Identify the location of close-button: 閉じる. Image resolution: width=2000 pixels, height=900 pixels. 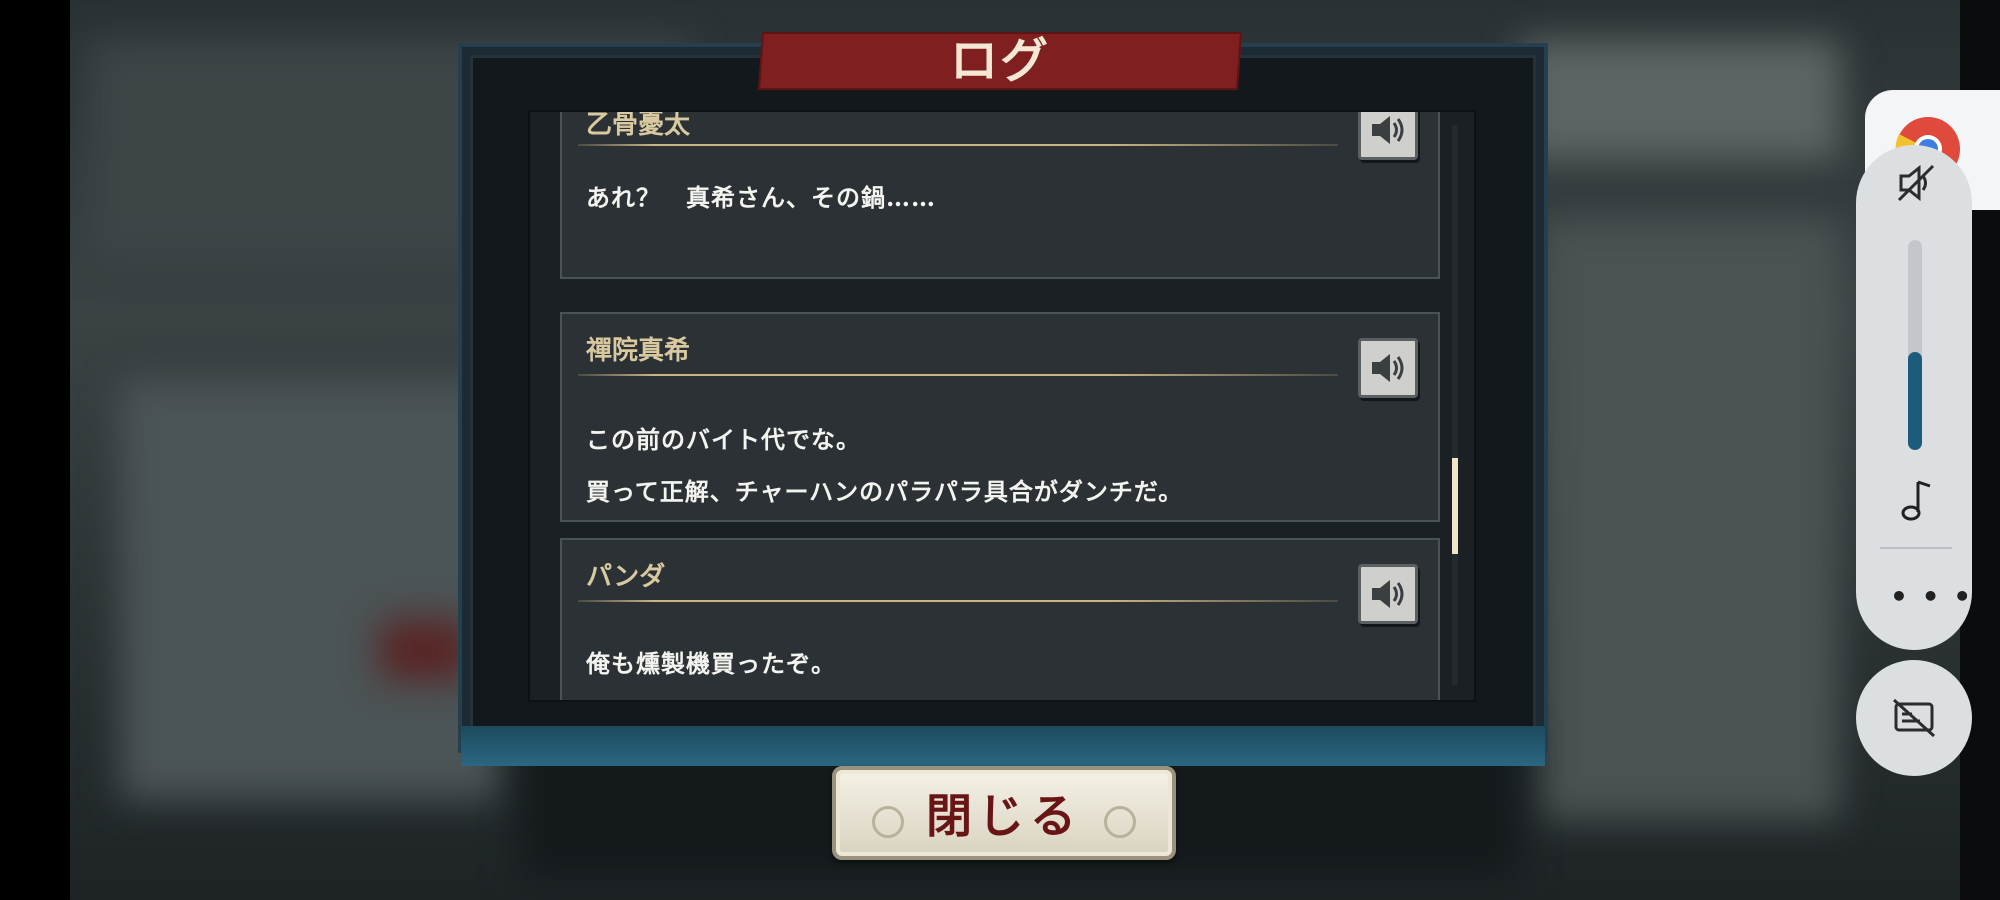
(1004, 813).